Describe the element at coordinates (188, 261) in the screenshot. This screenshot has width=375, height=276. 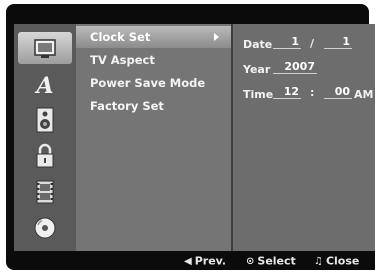
I see `triangle-left-icon: ◀` at that location.